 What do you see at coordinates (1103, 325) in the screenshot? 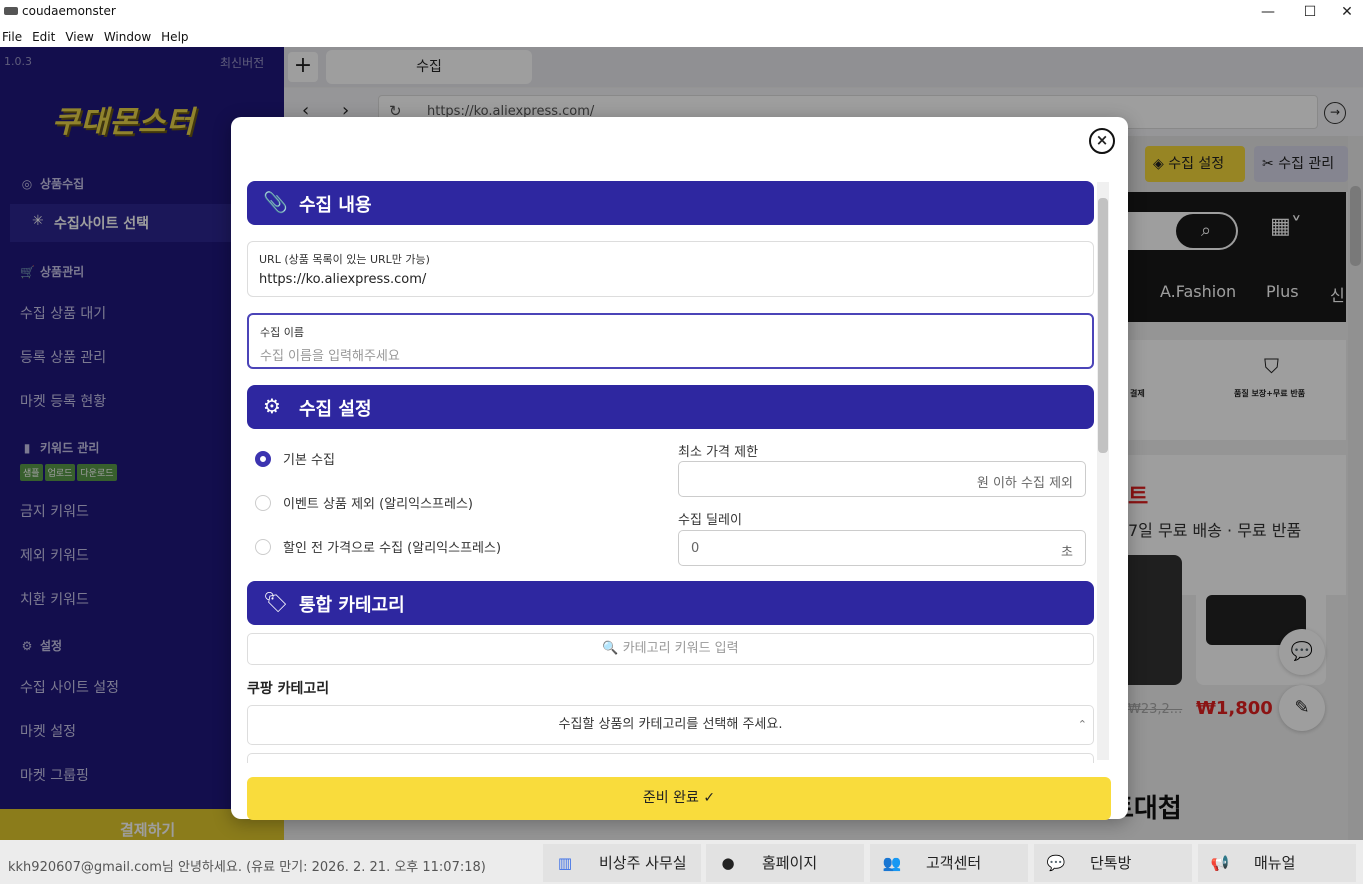
I see `modal-scrollbar-thumb` at bounding box center [1103, 325].